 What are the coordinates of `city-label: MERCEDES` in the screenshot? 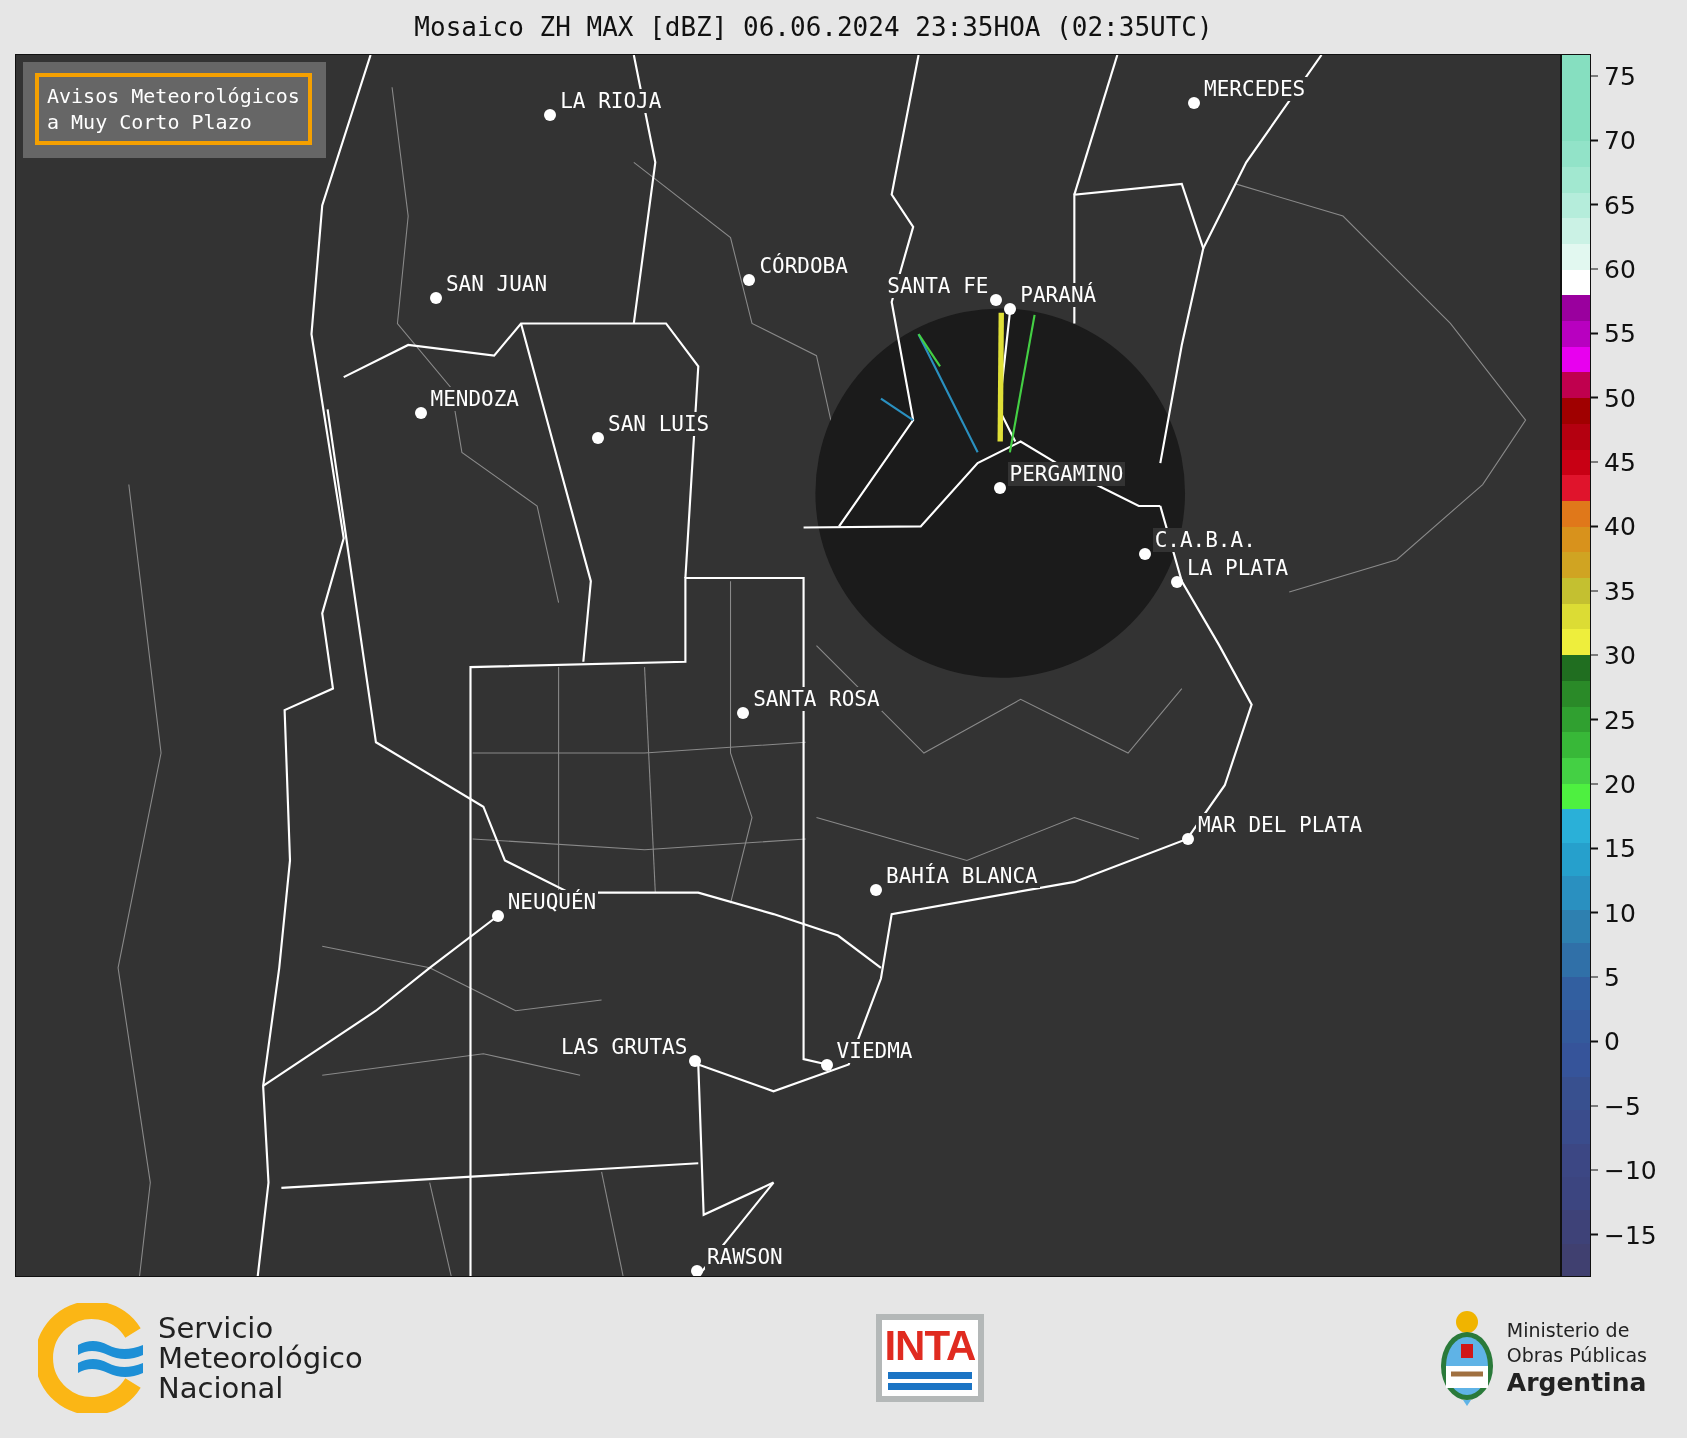 It's located at (1255, 88).